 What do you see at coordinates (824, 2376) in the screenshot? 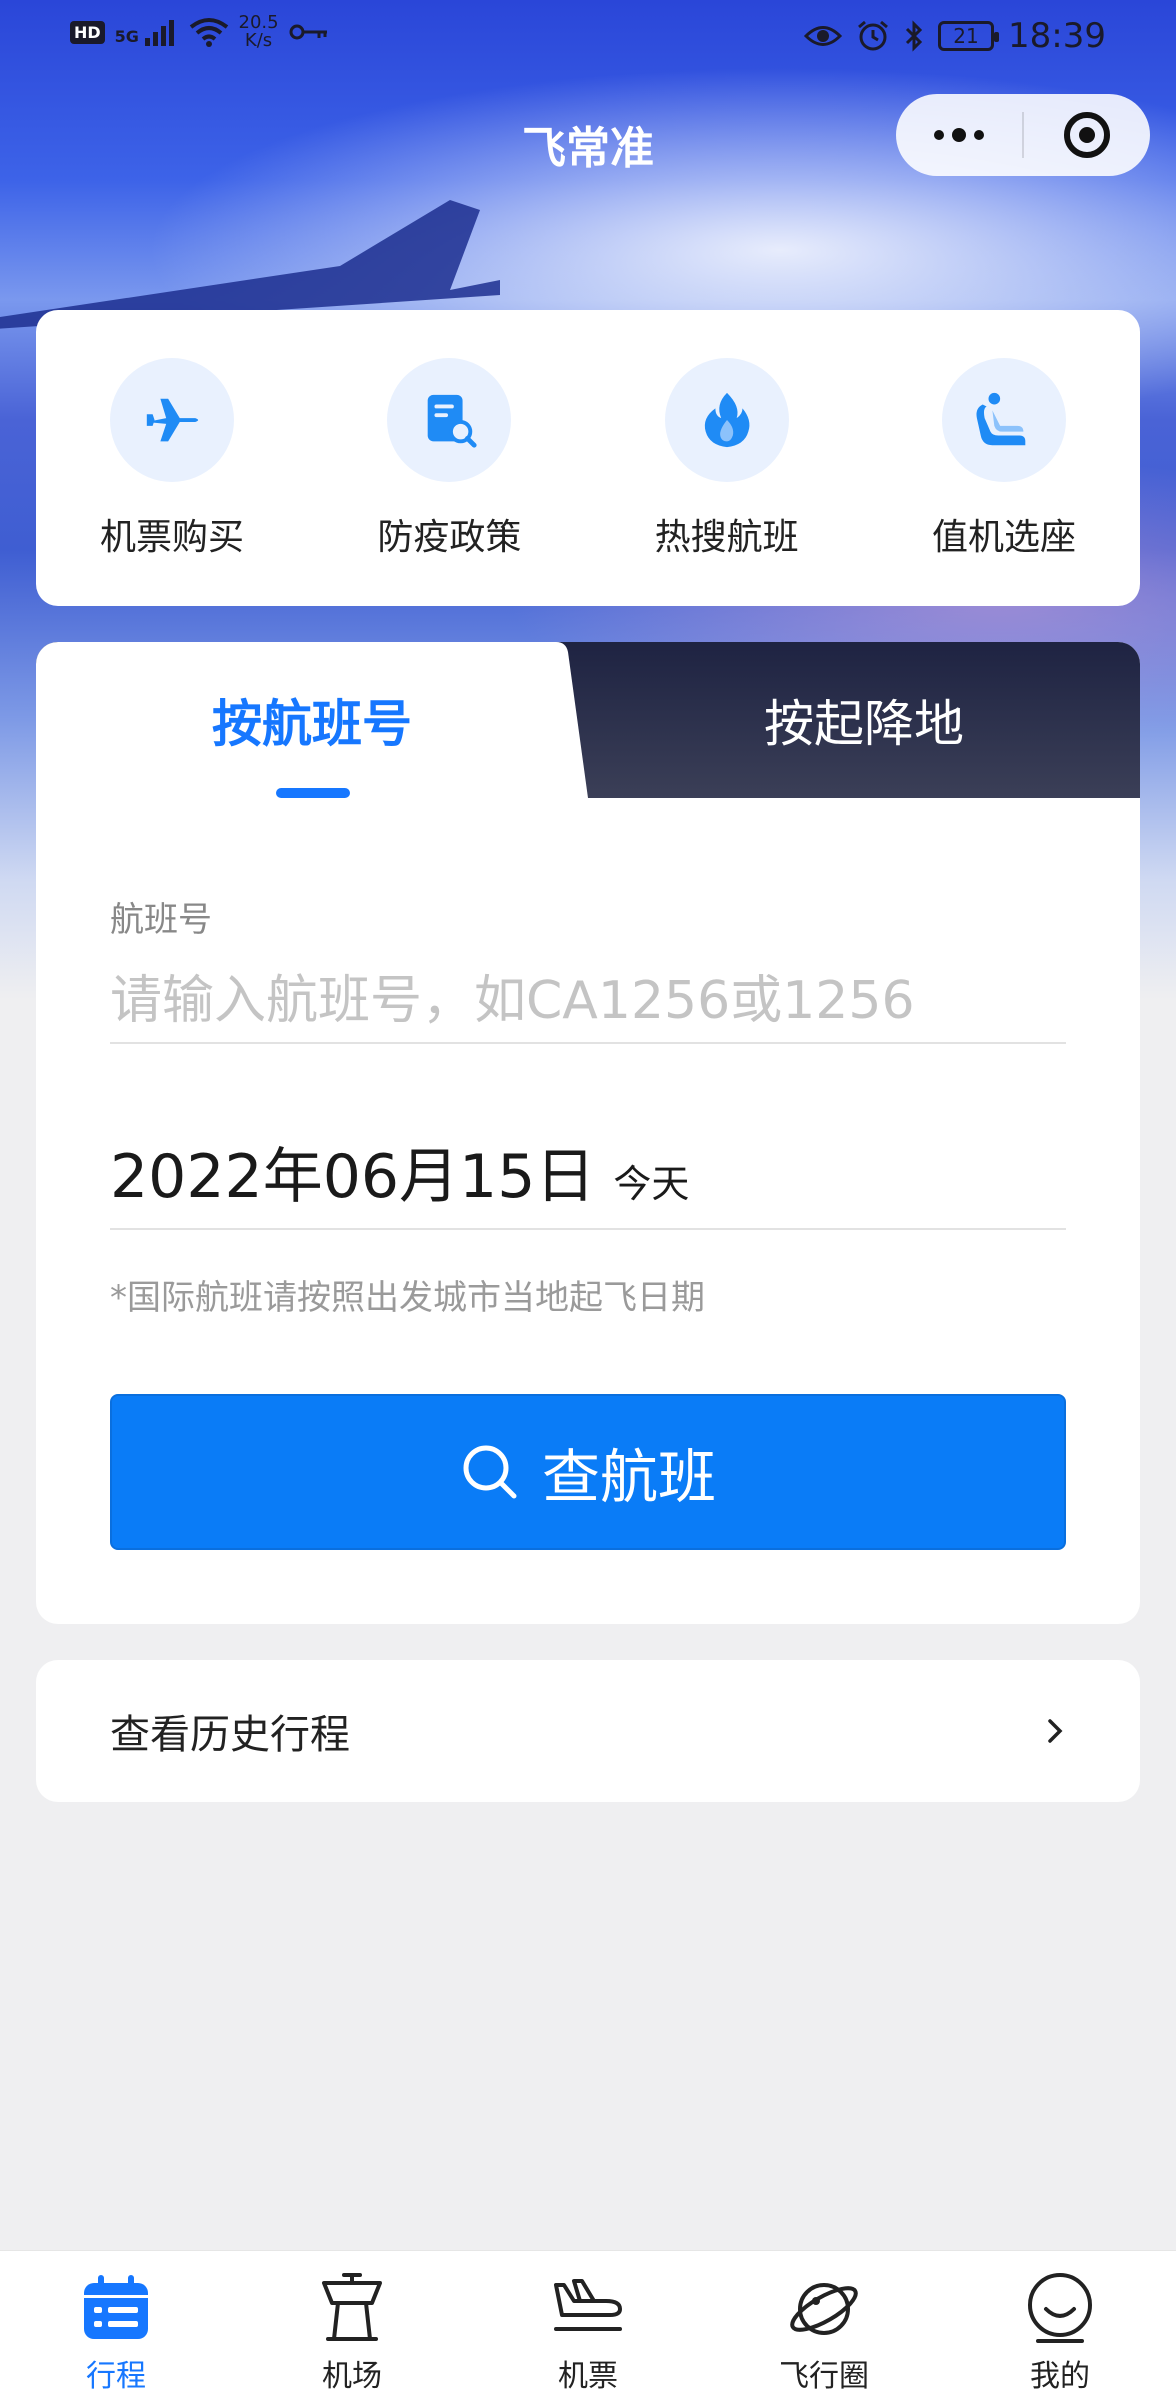
I see `tab-label: 飞行圈` at bounding box center [824, 2376].